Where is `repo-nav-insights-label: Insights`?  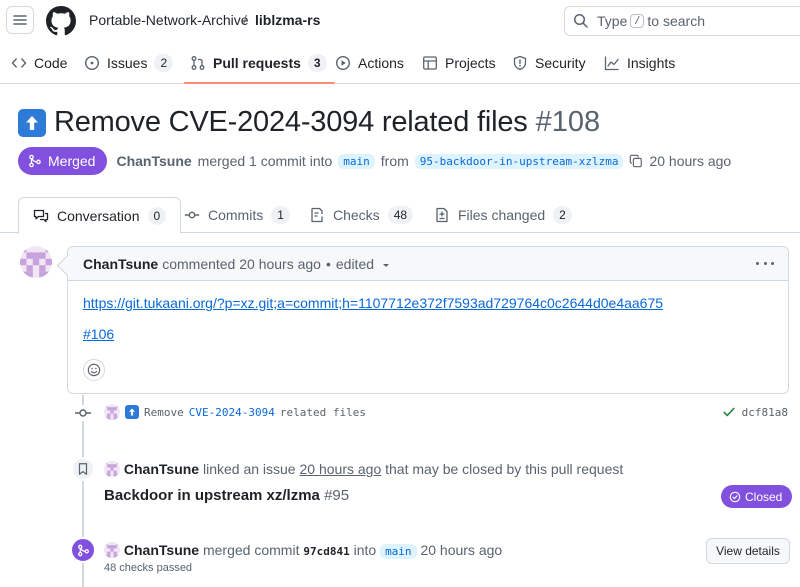
repo-nav-insights-label: Insights is located at coordinates (651, 62).